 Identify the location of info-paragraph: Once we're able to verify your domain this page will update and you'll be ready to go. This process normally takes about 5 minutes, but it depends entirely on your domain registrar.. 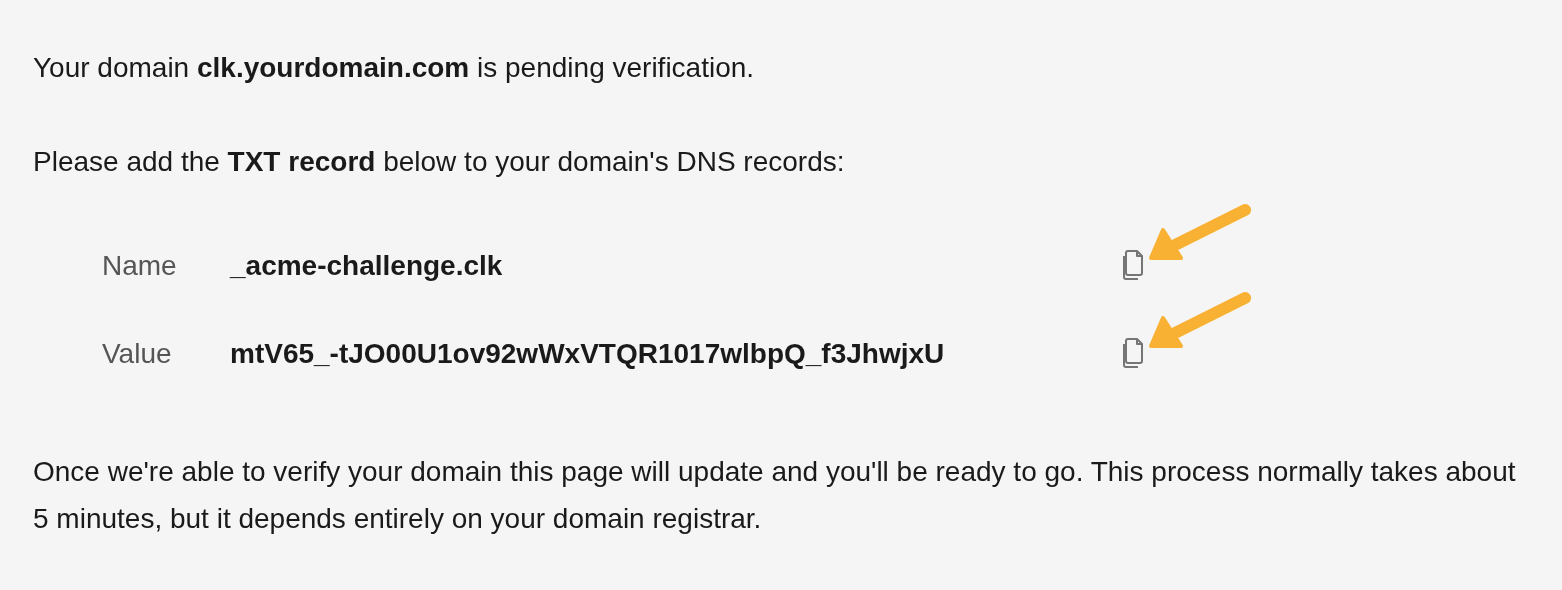
(775, 495).